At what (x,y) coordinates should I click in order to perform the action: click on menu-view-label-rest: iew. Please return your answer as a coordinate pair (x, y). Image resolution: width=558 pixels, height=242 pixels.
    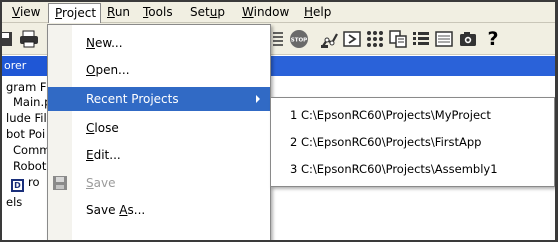
    Looking at the image, I should click on (30, 11).